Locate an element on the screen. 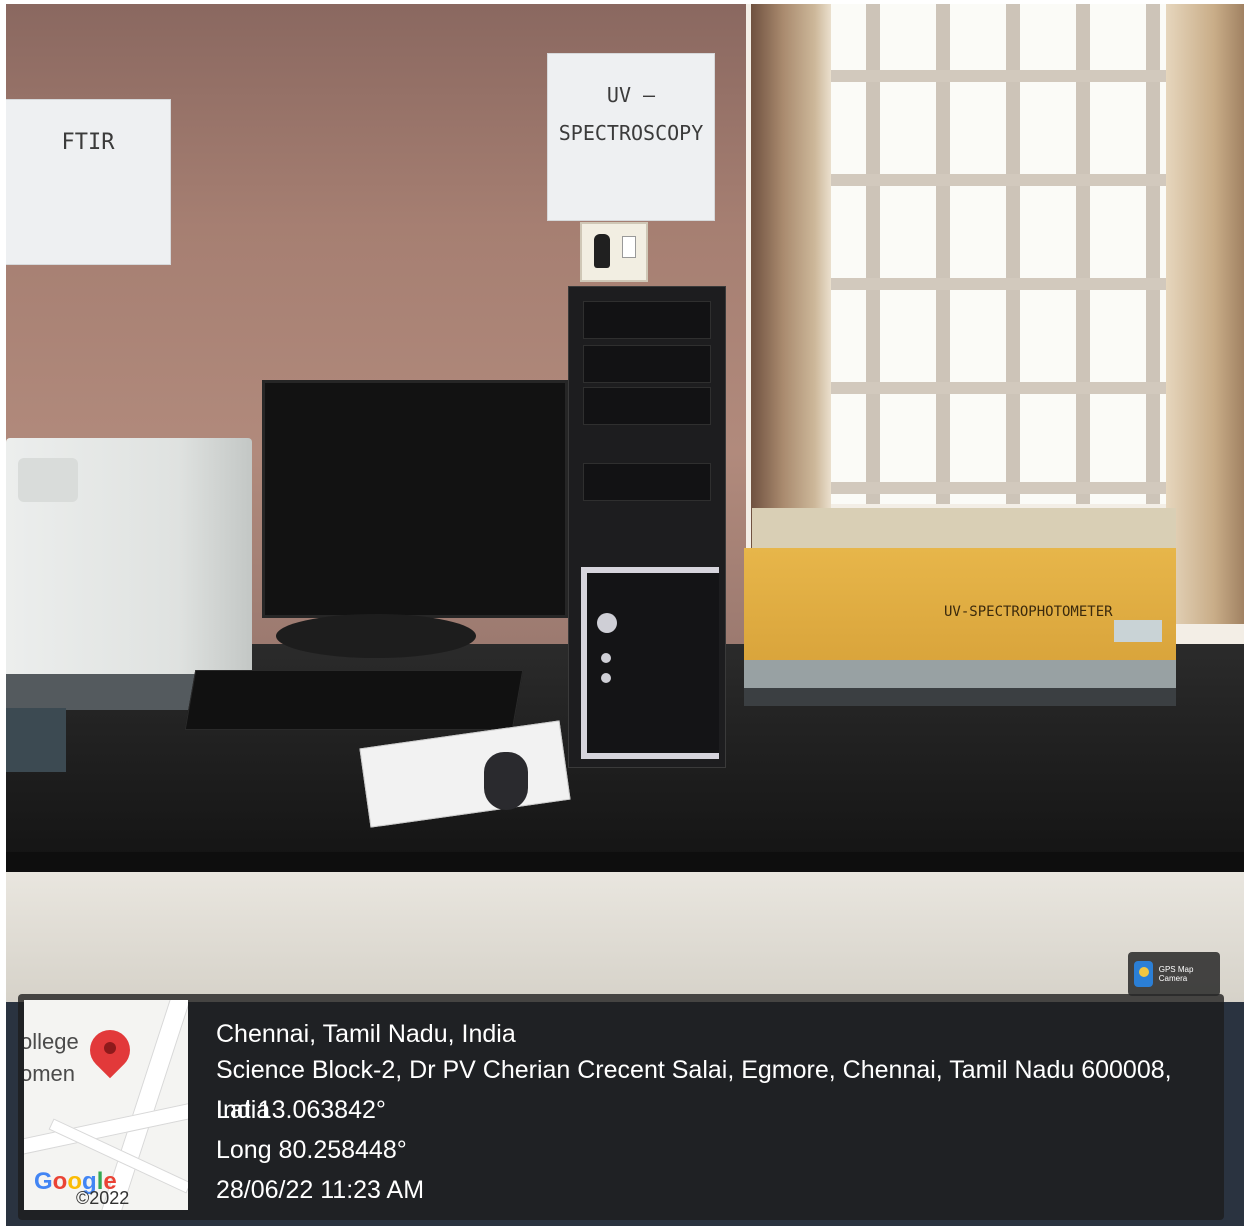 The width and height of the screenshot is (1244, 1230). map-thumbnail: ollege omen Google ©2022 Google is located at coordinates (106, 1105).